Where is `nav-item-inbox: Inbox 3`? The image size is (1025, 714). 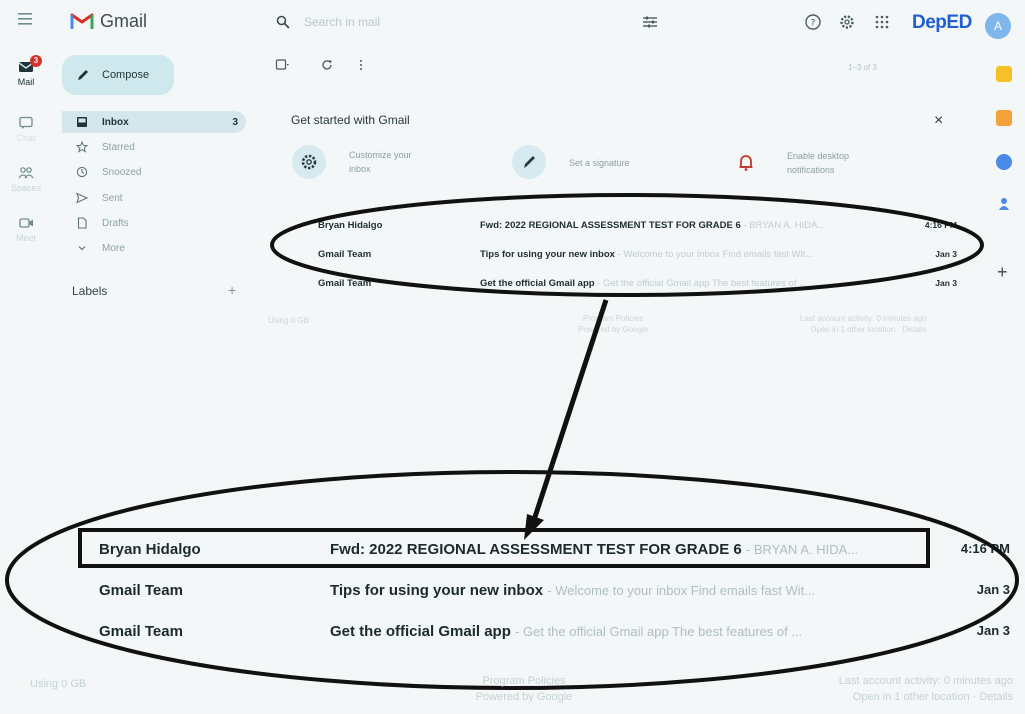 nav-item-inbox: Inbox 3 is located at coordinates (154, 122).